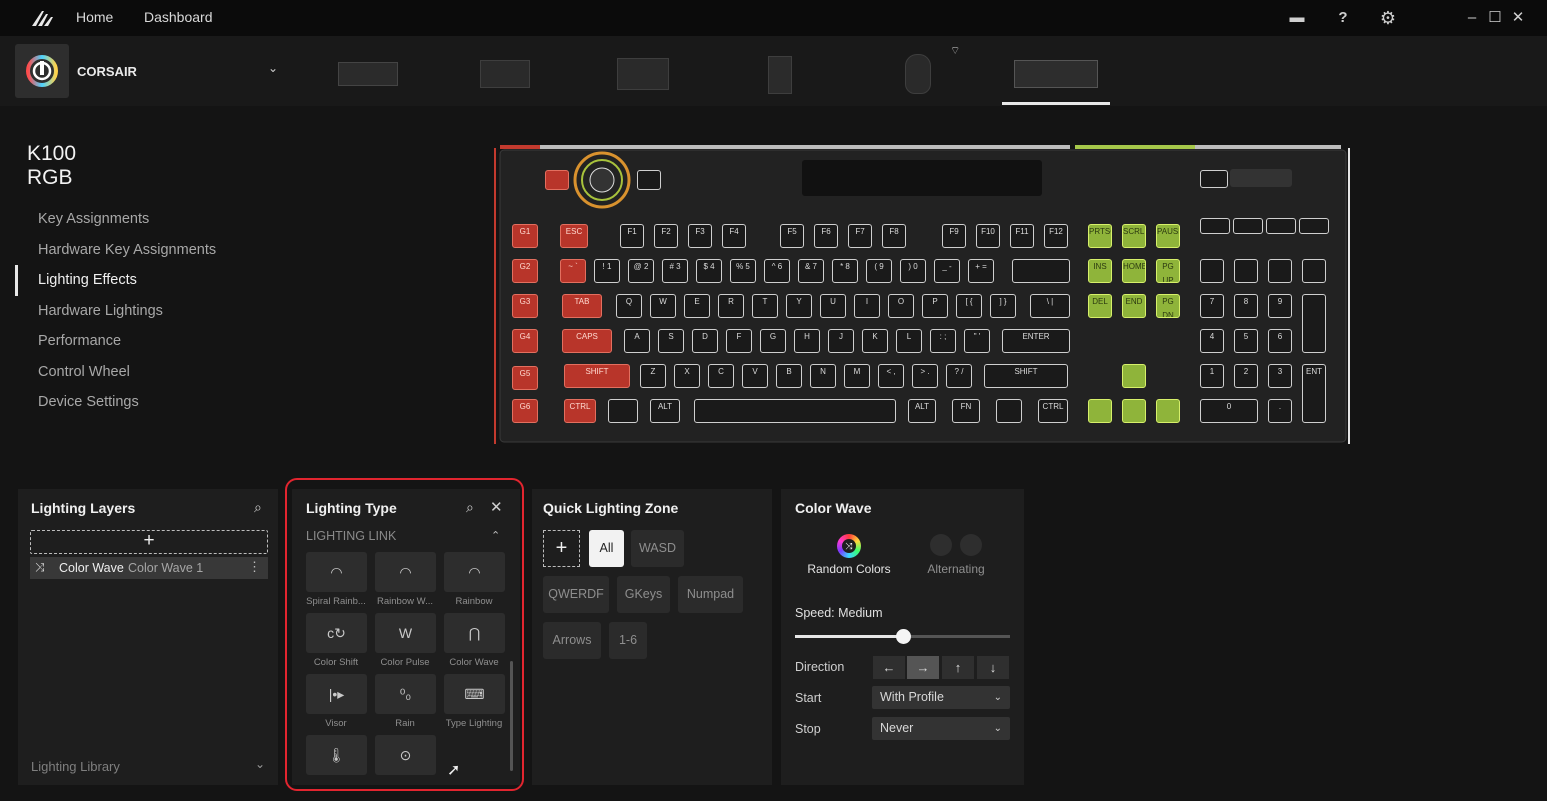  Describe the element at coordinates (958, 667) in the screenshot. I see `arrow-up-icon: ↑` at that location.